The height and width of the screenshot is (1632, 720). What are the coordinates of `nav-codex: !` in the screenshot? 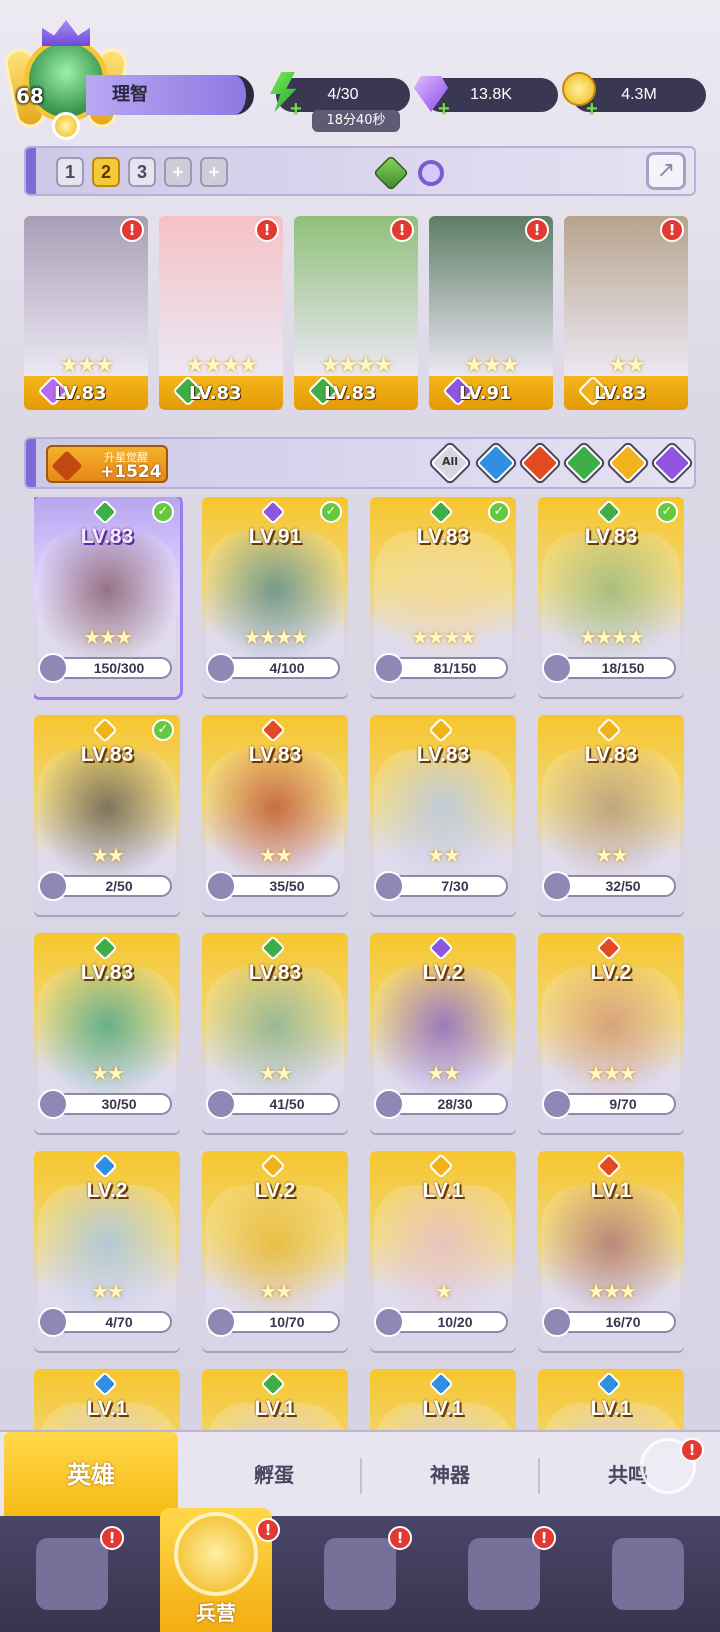 It's located at (360, 1574).